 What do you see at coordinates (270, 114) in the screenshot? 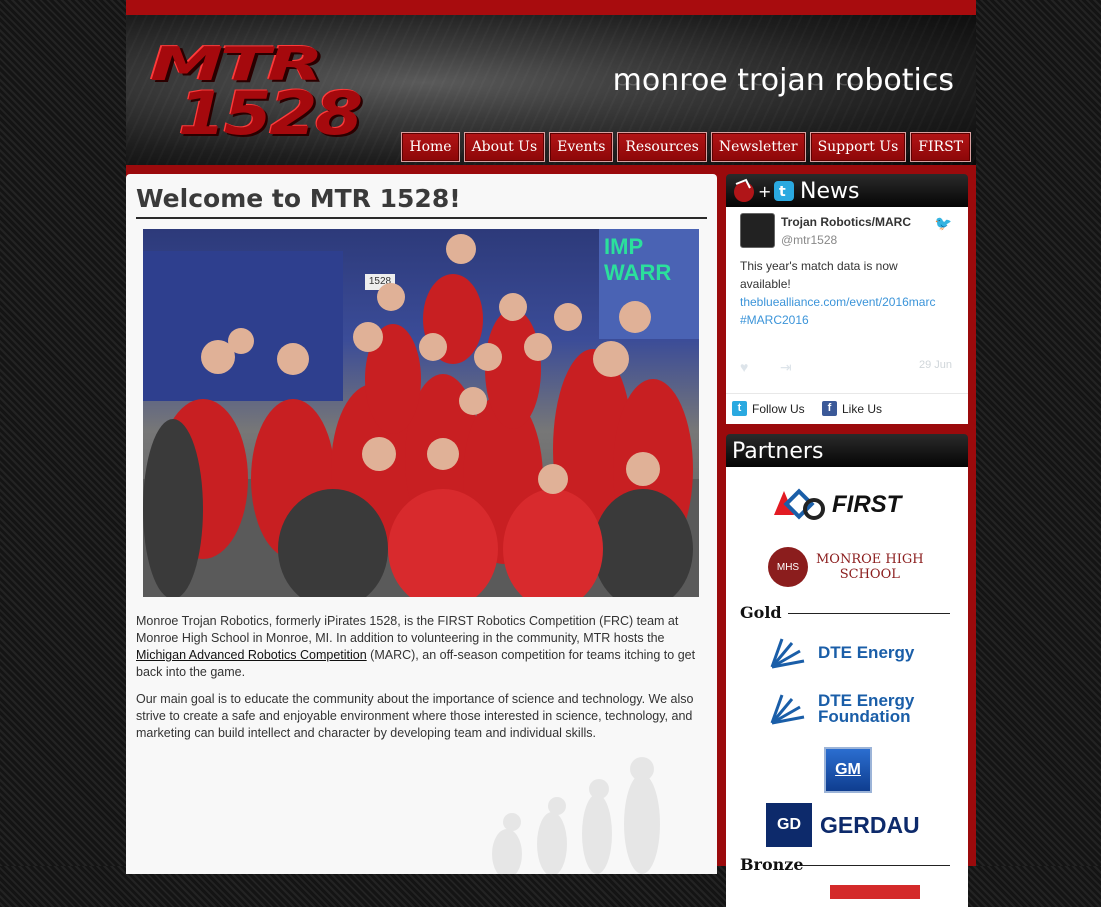
I see `logo-1528: 1528` at bounding box center [270, 114].